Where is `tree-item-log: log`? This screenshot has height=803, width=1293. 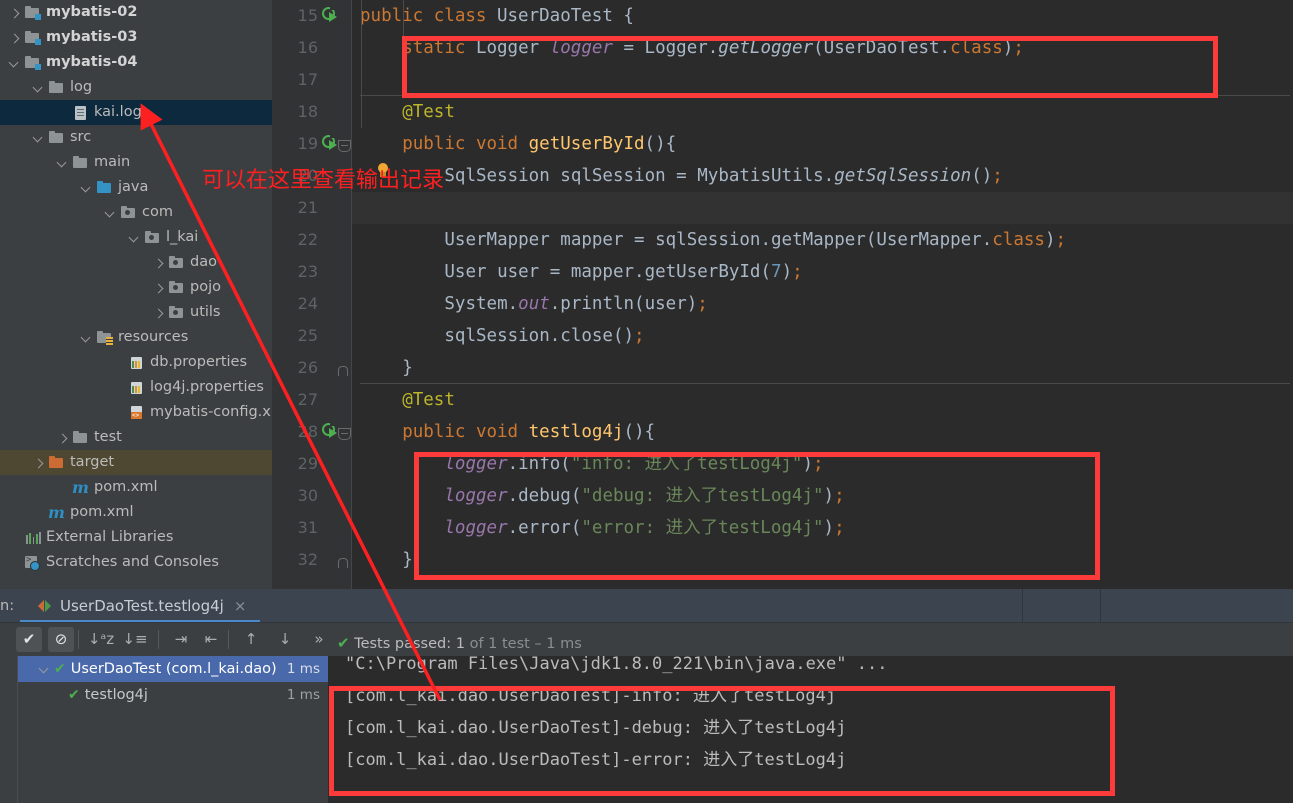 tree-item-log: log is located at coordinates (136, 87).